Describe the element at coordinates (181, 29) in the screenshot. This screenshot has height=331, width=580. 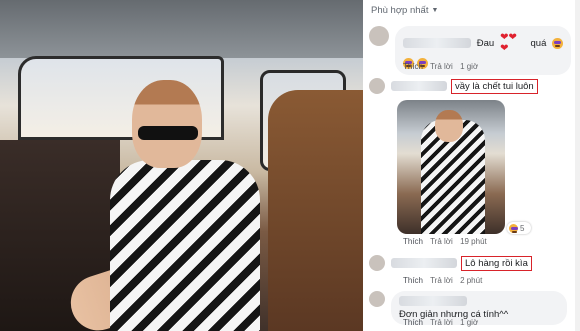
I see `car-roof` at that location.